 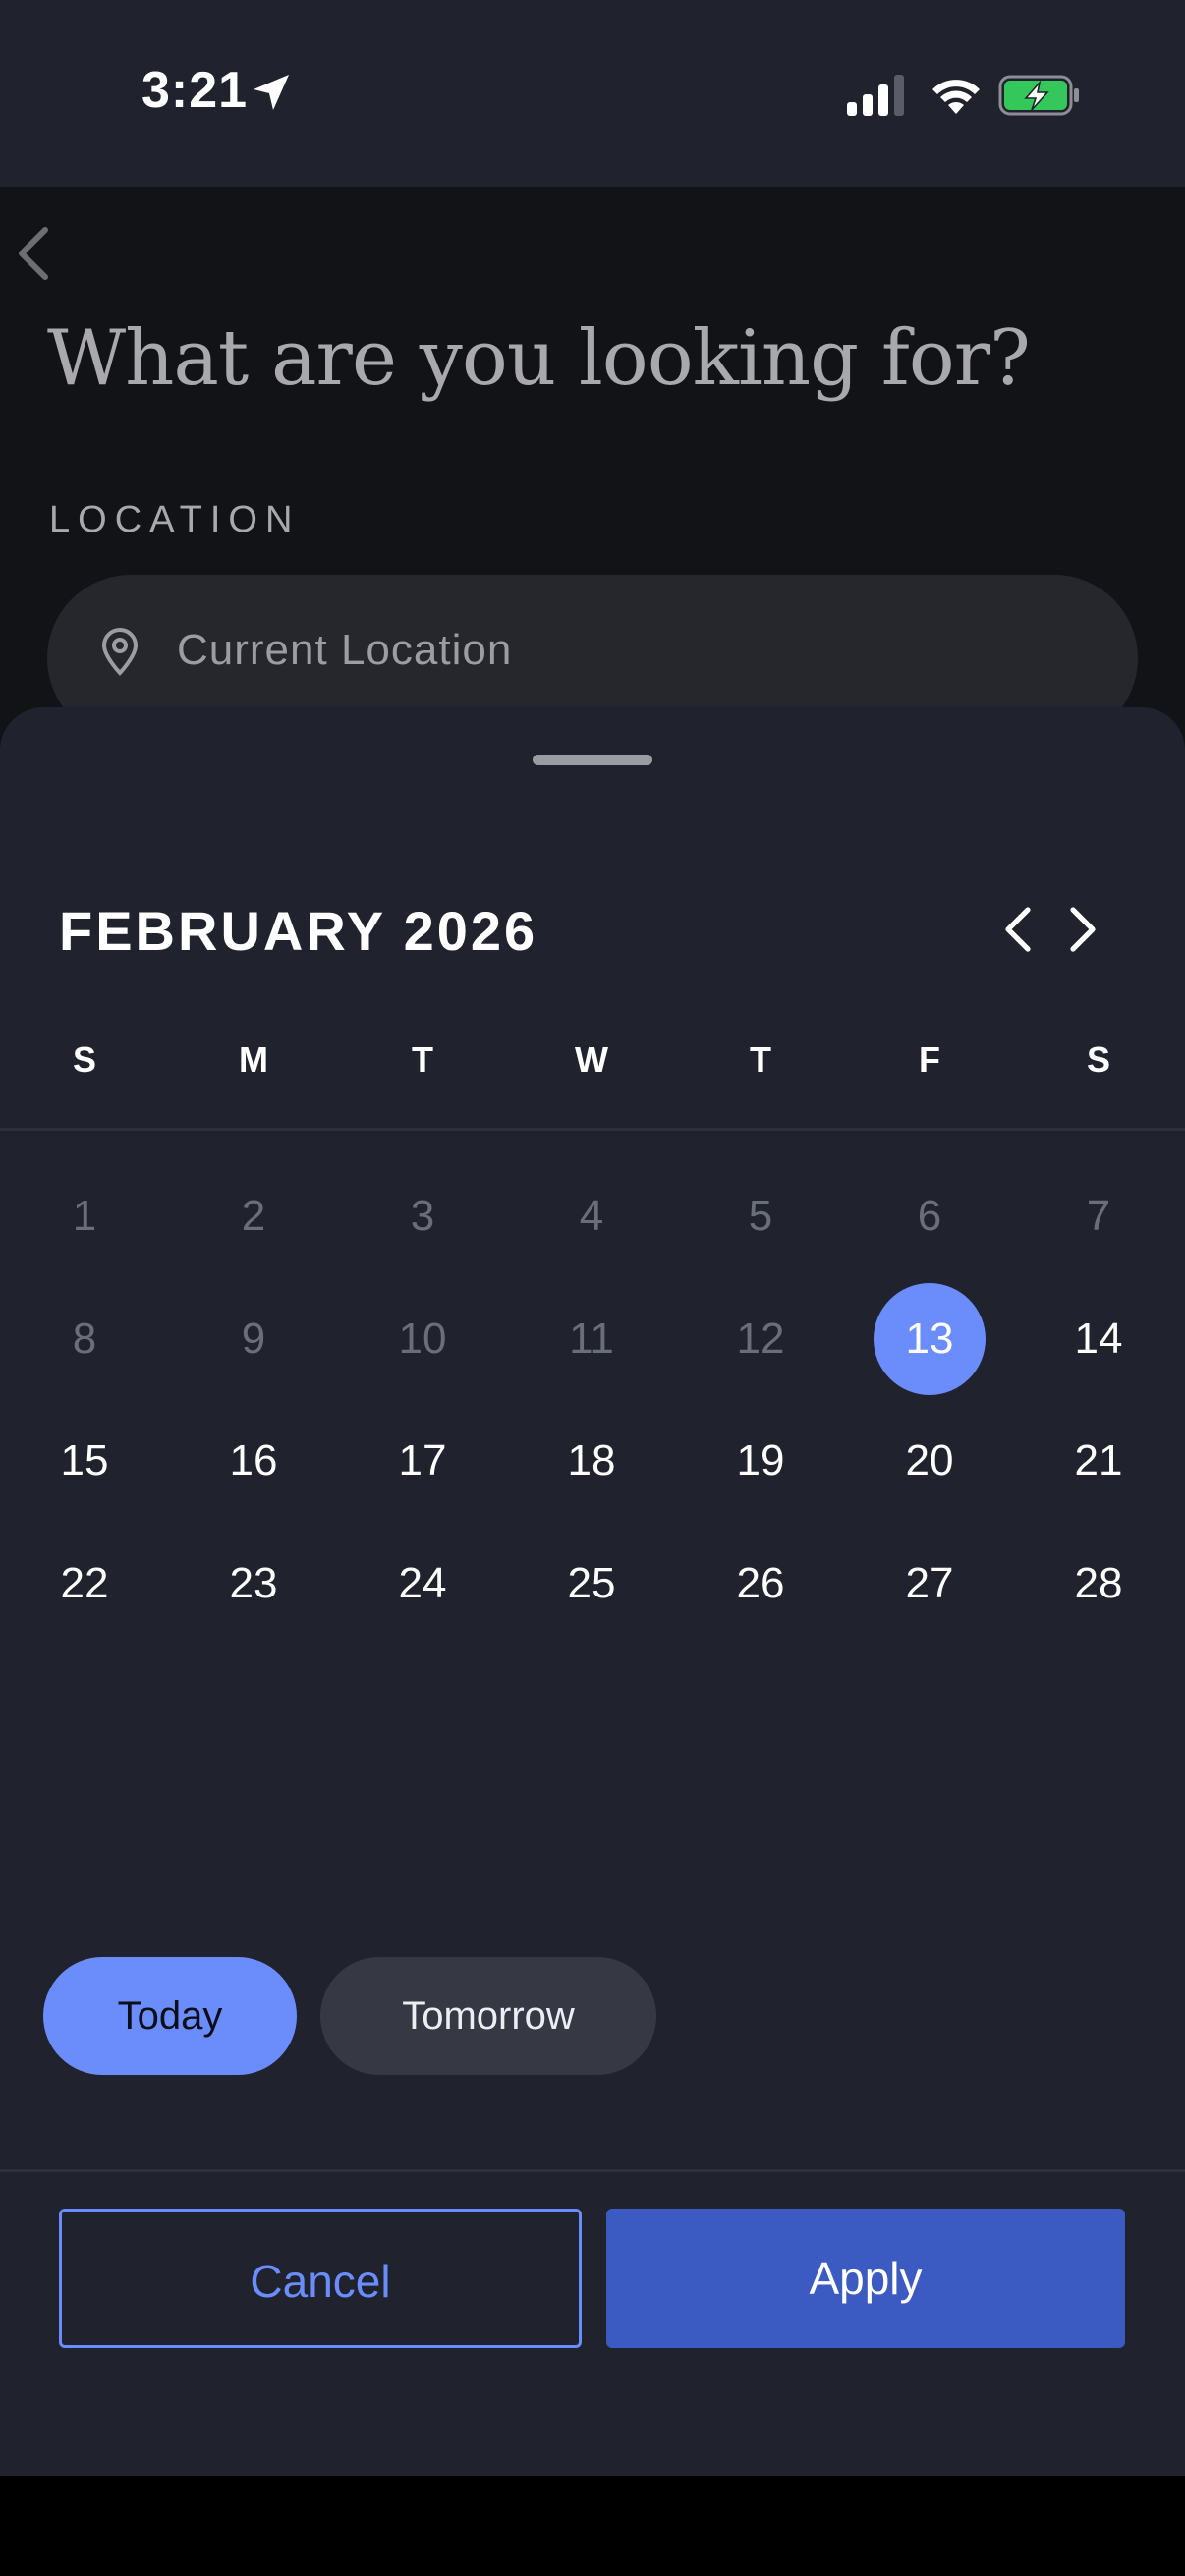 What do you see at coordinates (175, 519) in the screenshot?
I see `location-label: LOCATION` at bounding box center [175, 519].